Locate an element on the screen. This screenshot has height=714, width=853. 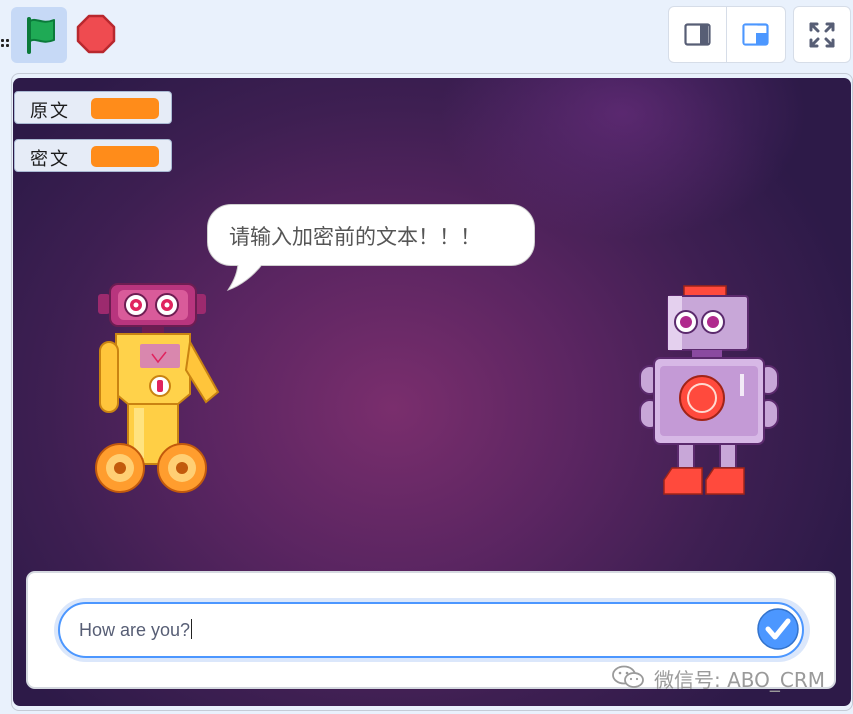
normal-stage-button is located at coordinates (755, 34).